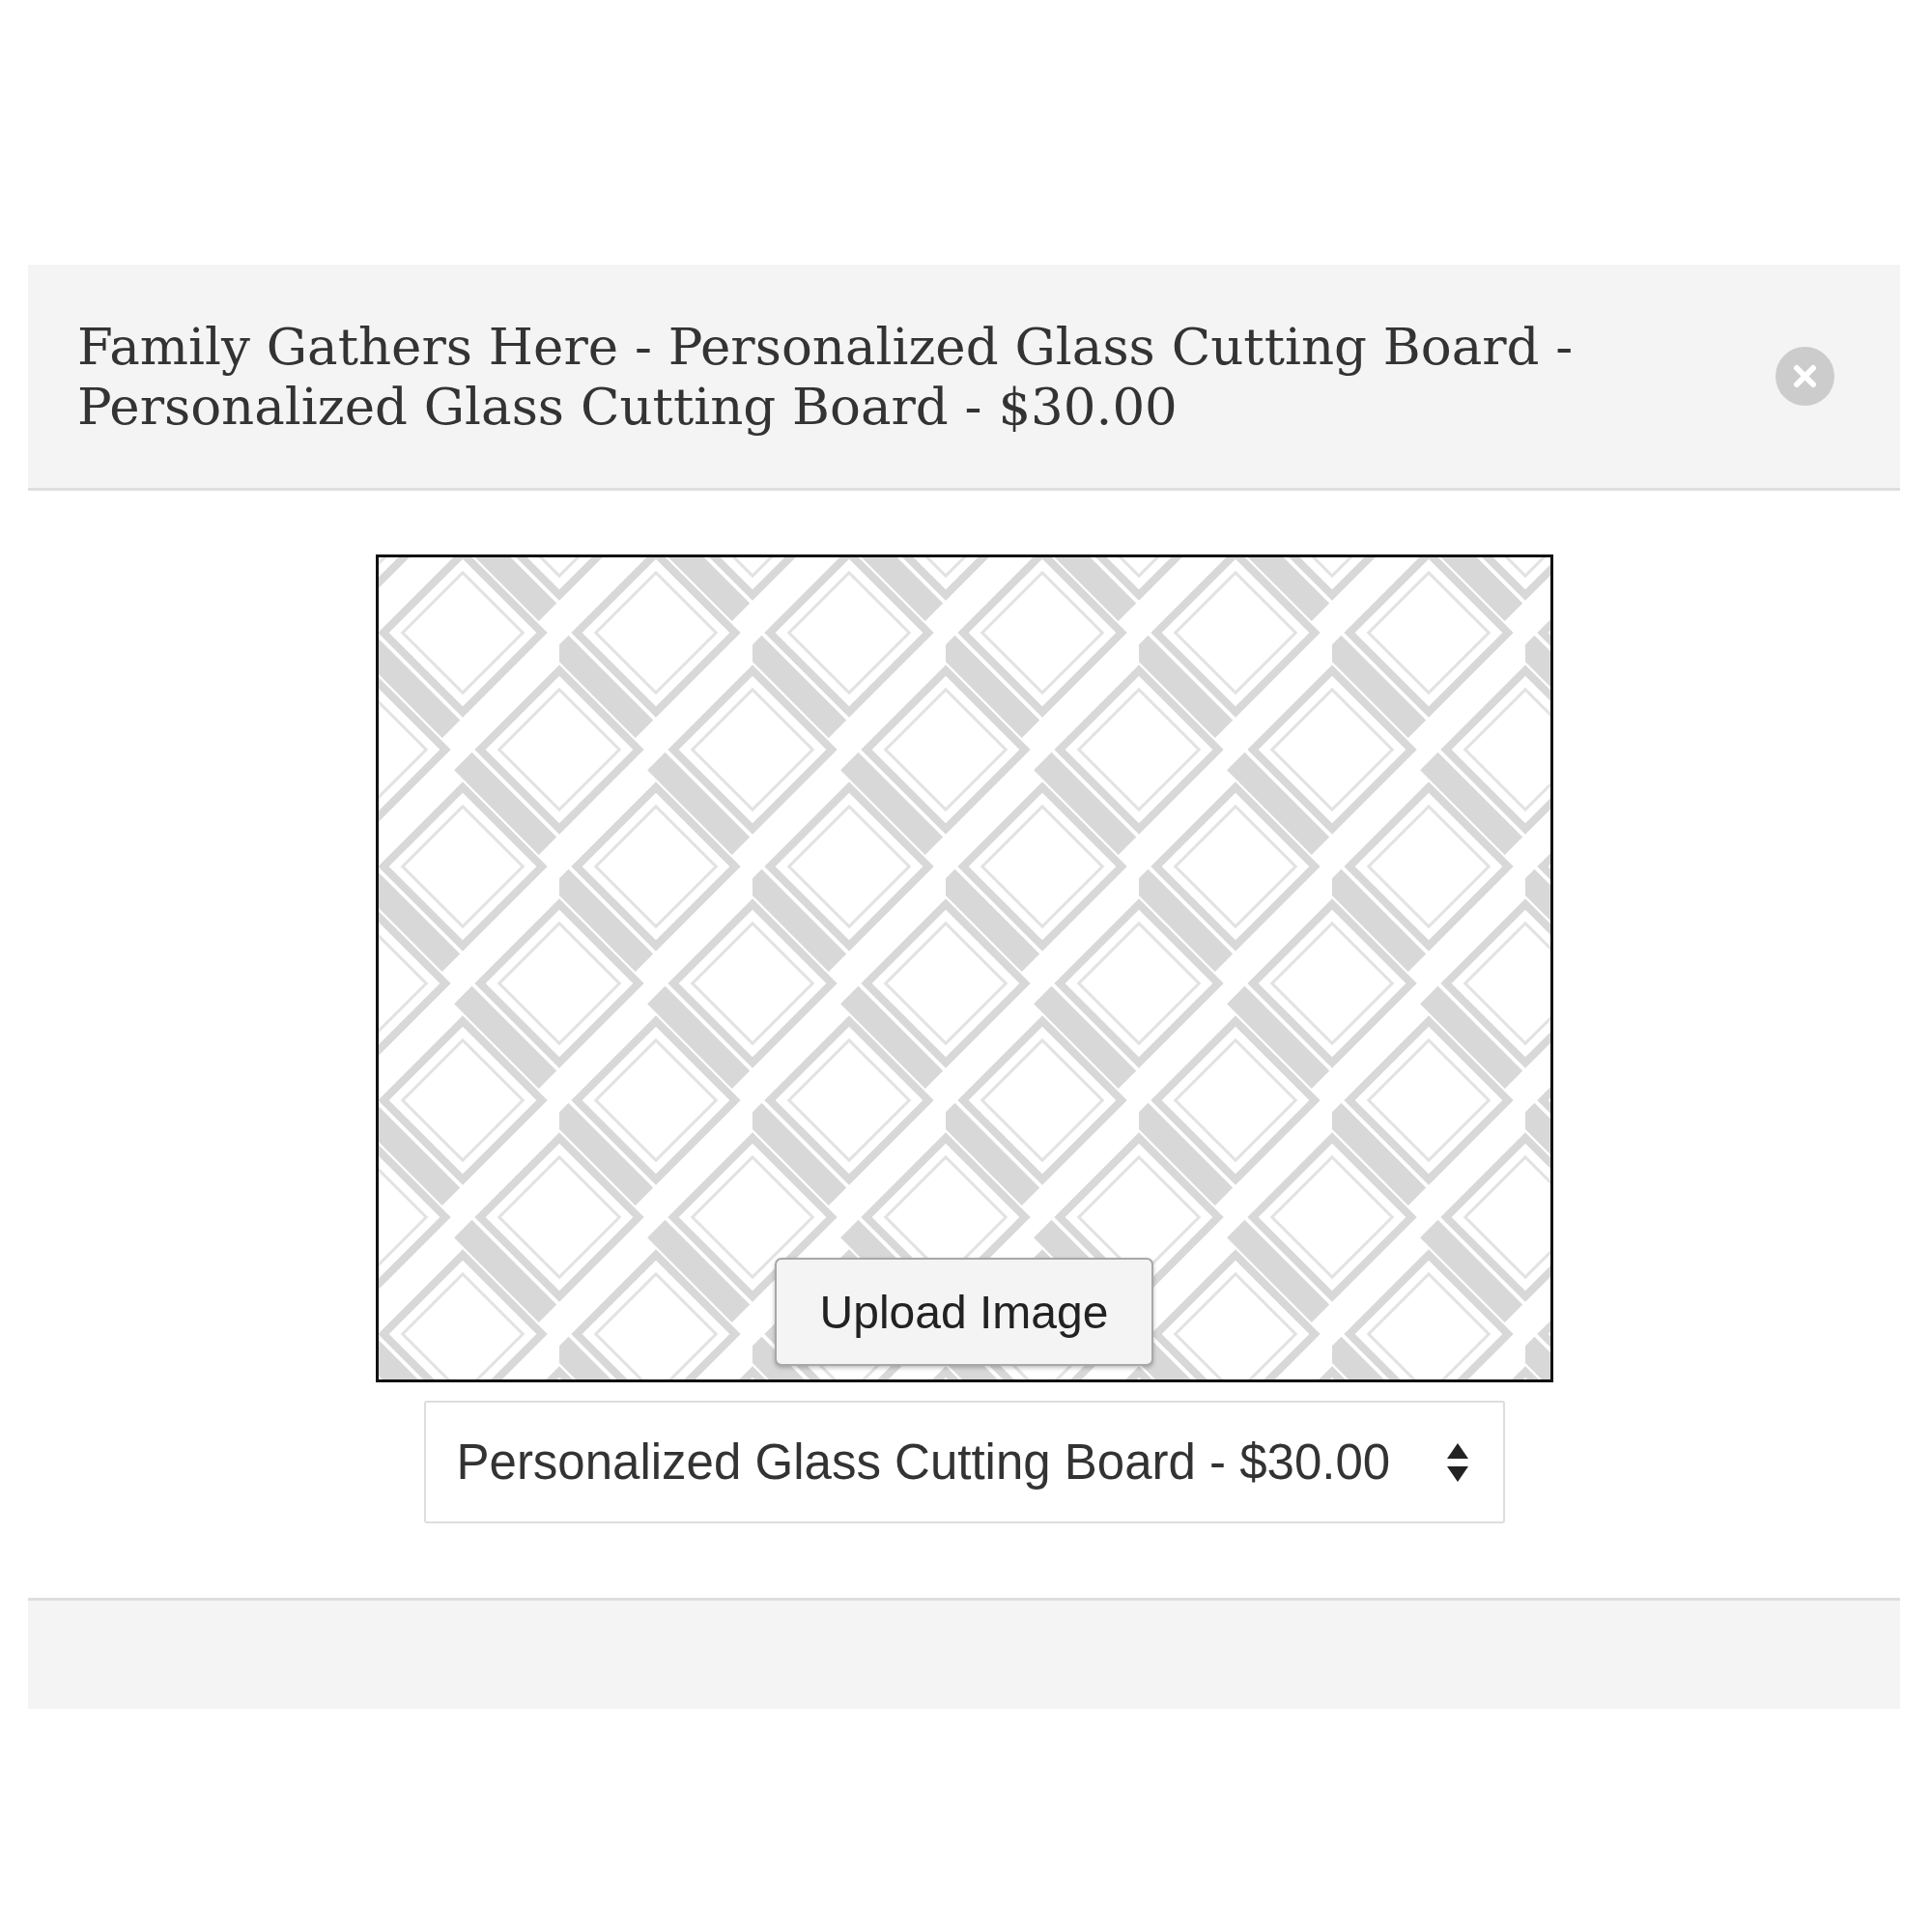 The width and height of the screenshot is (1932, 1932). Describe the element at coordinates (1457, 1462) in the screenshot. I see `sort-arrows-icon` at that location.